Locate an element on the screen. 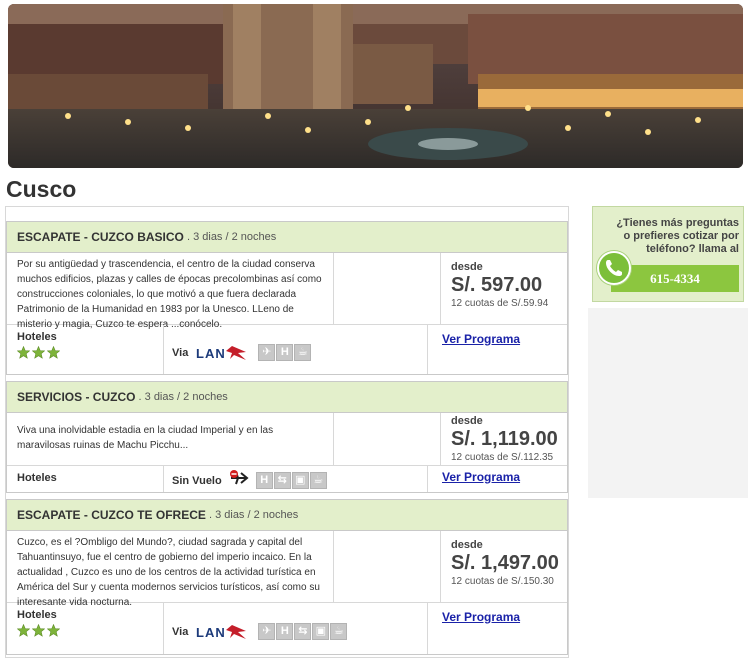  package-name: ESCAPATE - CUZCO BASICO is located at coordinates (100, 237).